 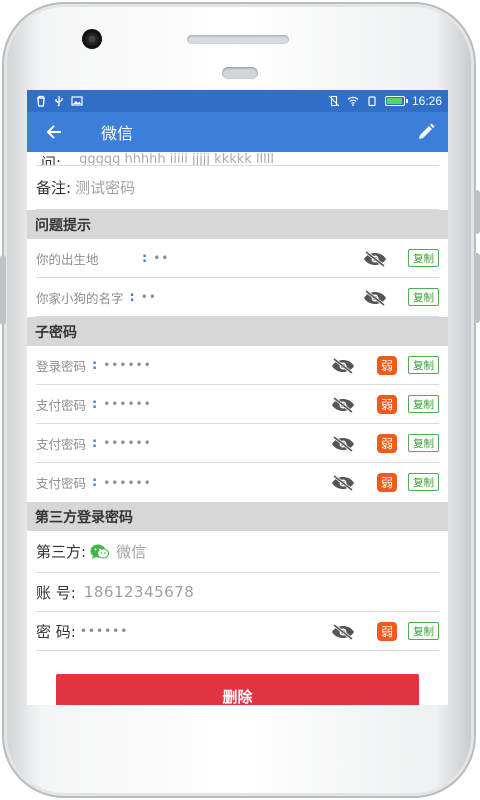 I want to click on usb-icon, so click(x=59, y=101).